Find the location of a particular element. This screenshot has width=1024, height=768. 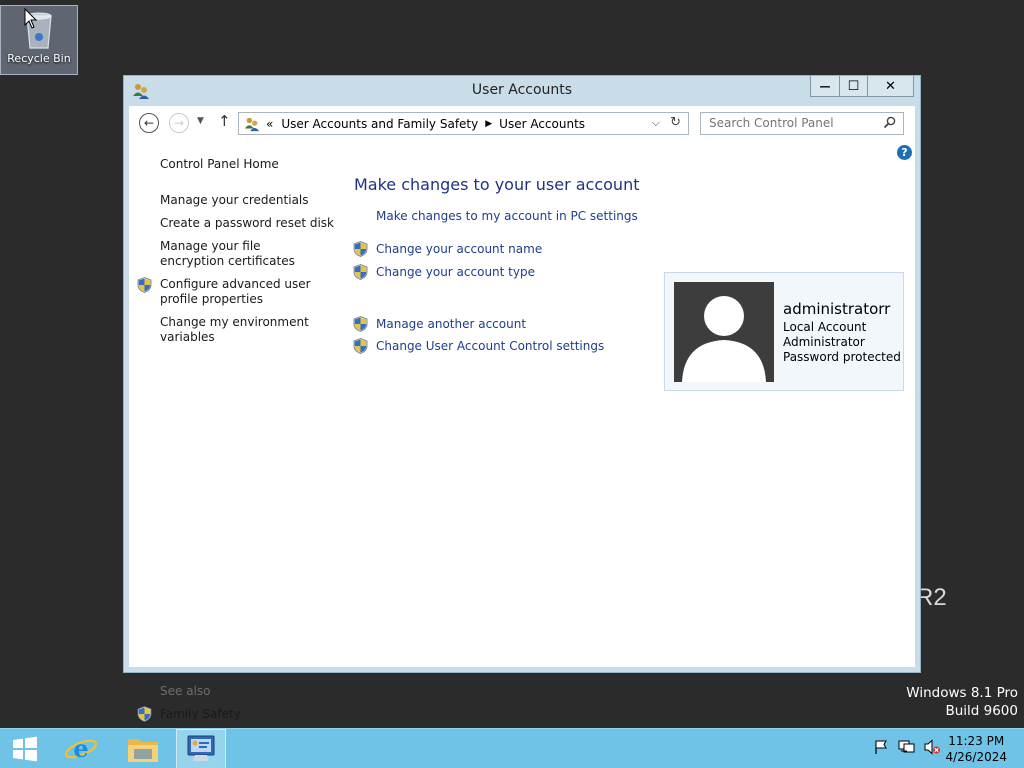

back-button: ← is located at coordinates (149, 123).